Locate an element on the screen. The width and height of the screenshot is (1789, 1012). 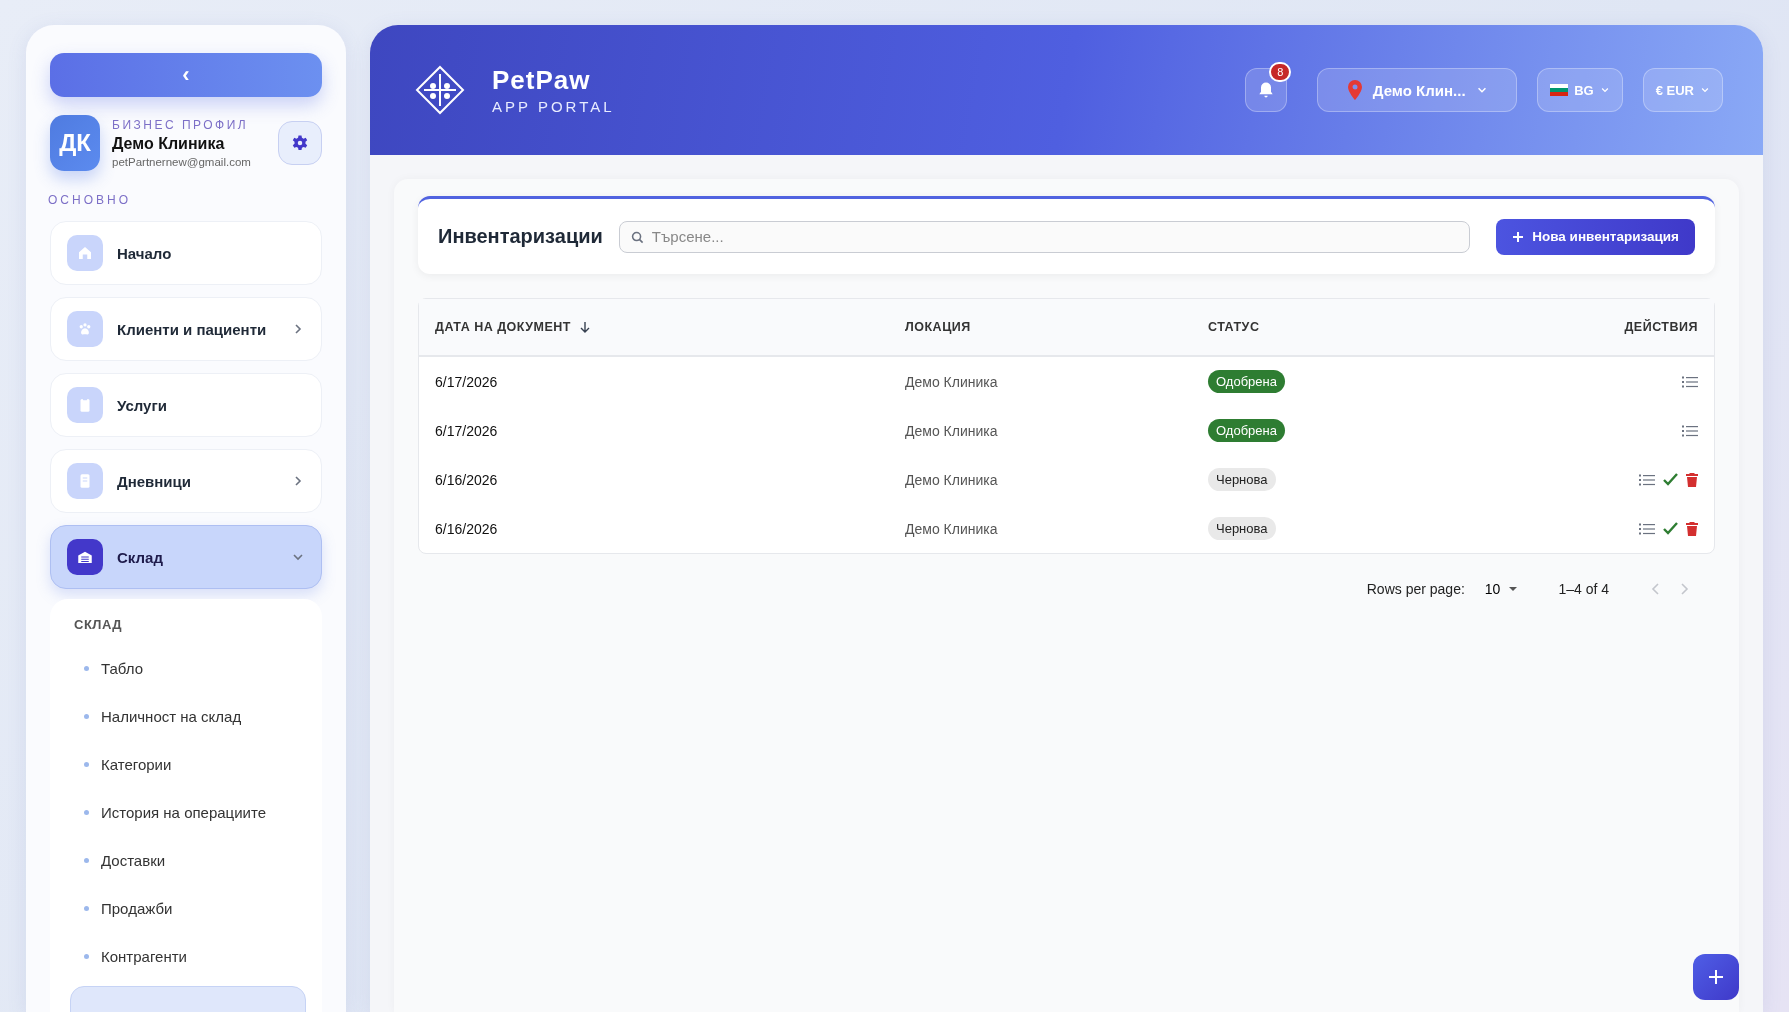
submenu-item: Доставки is located at coordinates (189, 860).